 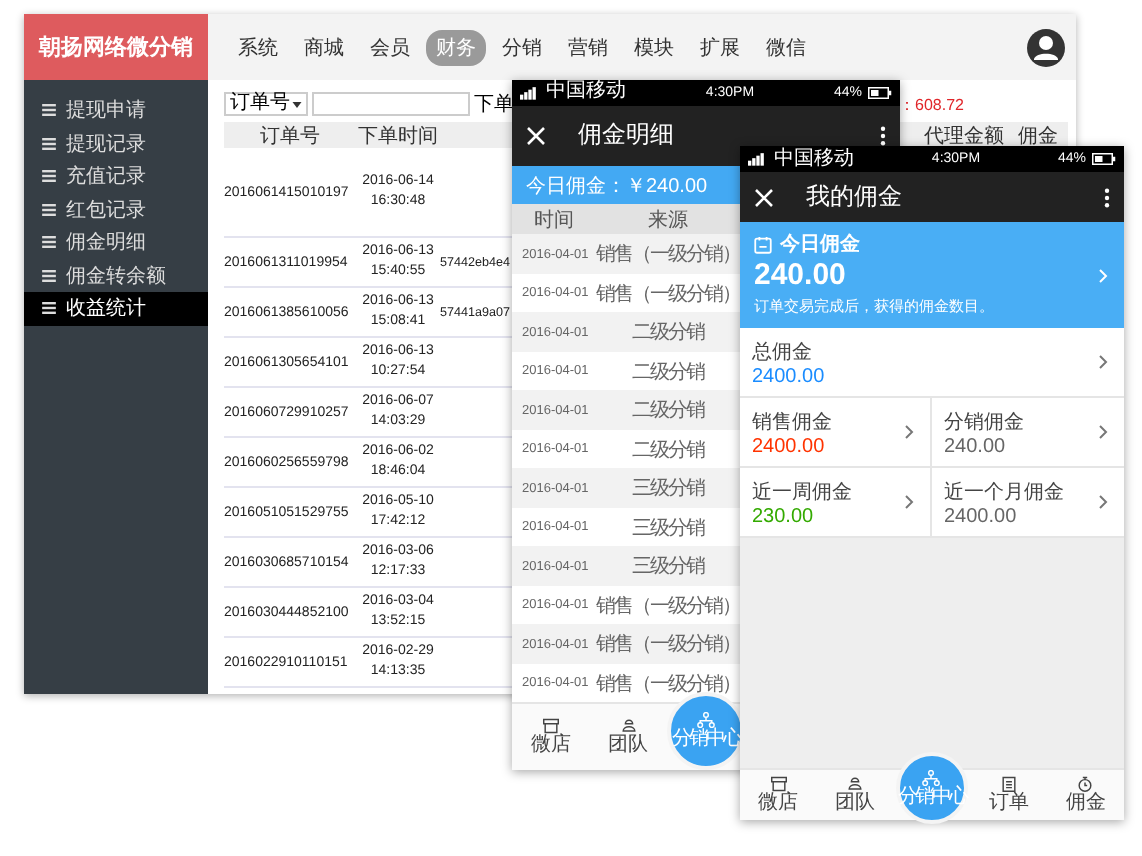 What do you see at coordinates (554, 220) in the screenshot?
I see `column-header: 时间` at bounding box center [554, 220].